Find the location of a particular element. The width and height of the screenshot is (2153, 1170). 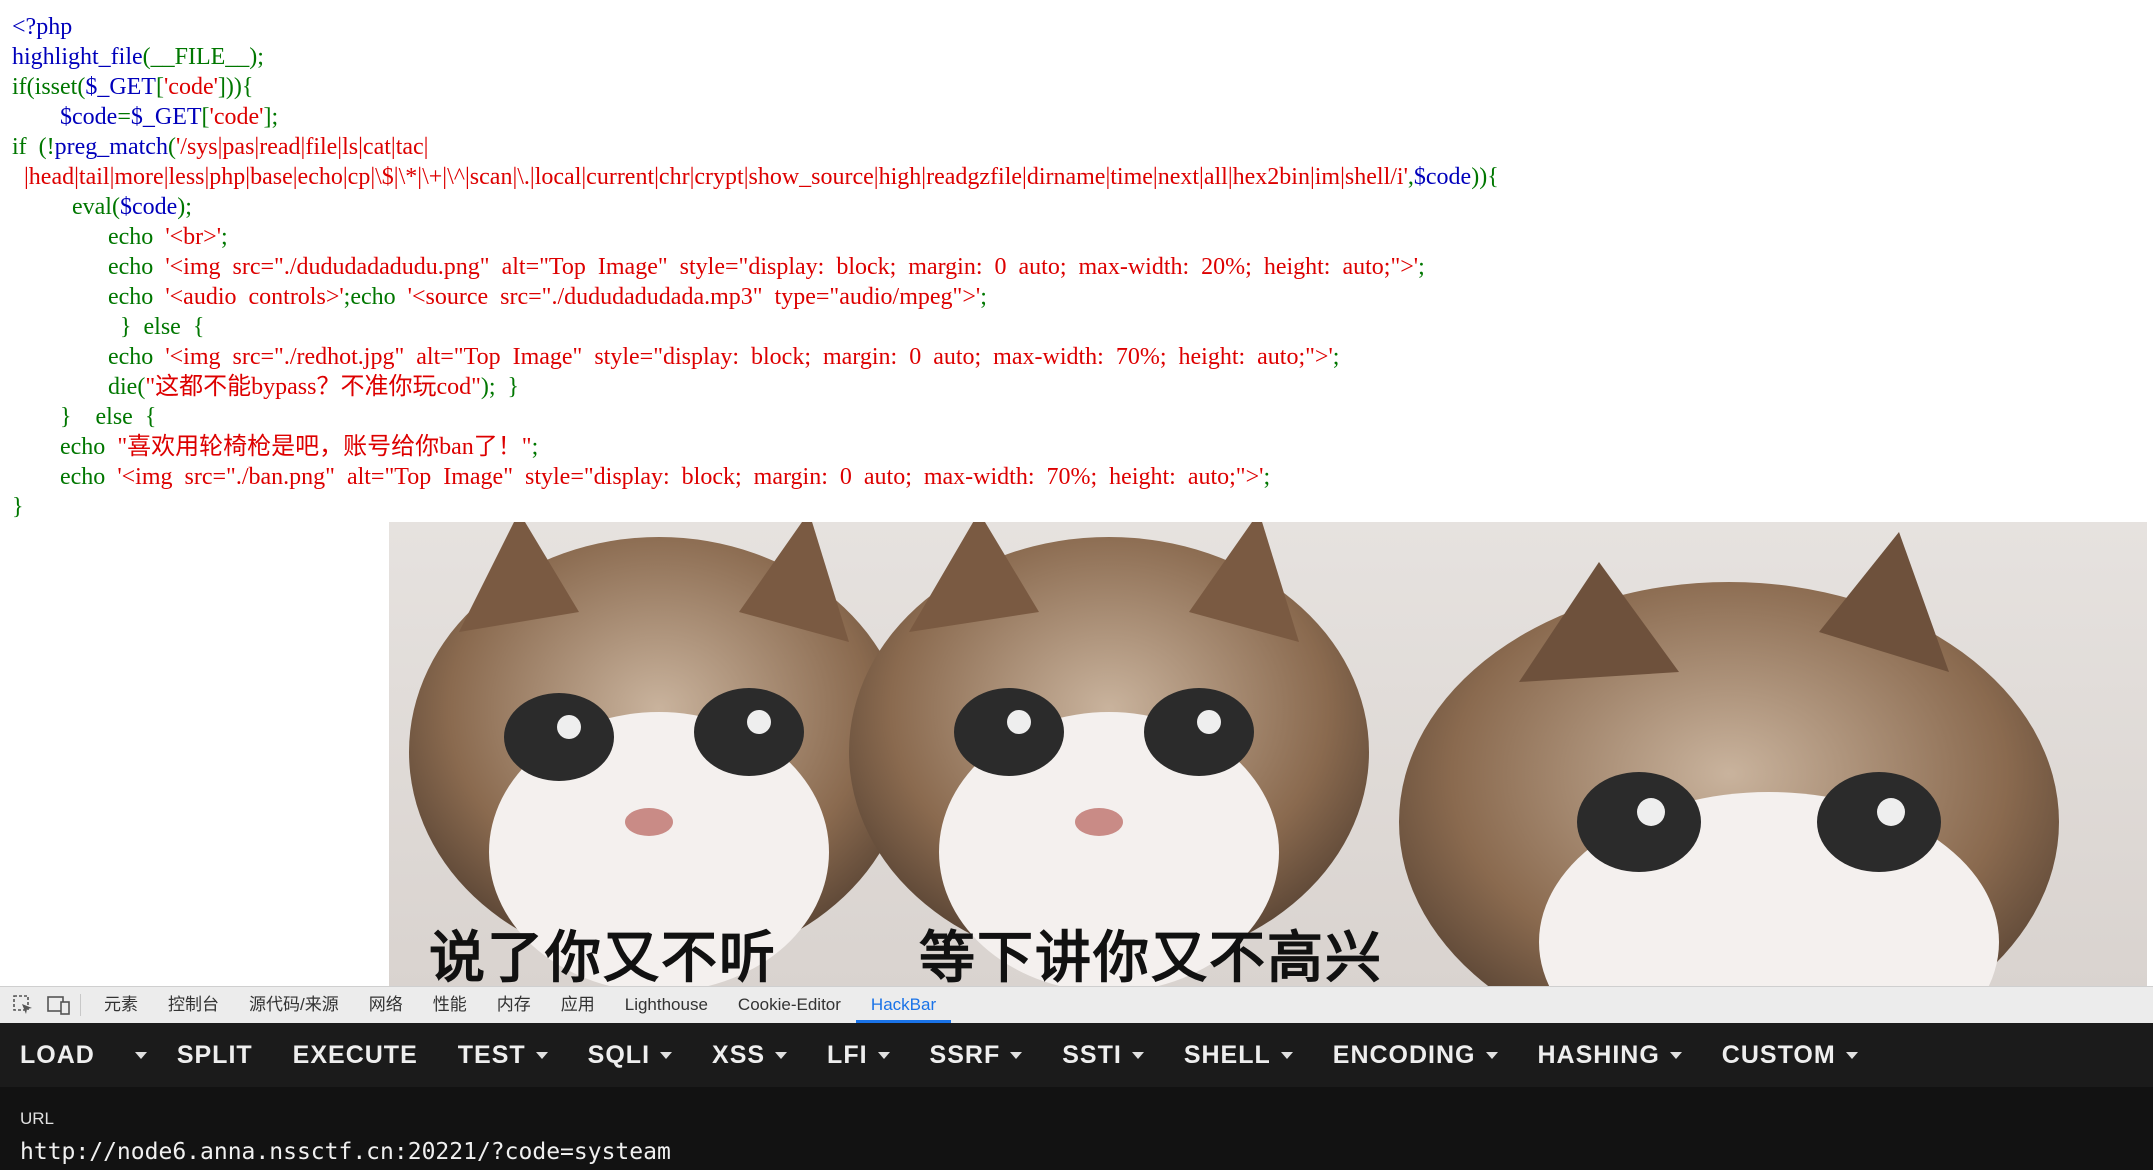

code-keyword-die: die( is located at coordinates (127, 387).